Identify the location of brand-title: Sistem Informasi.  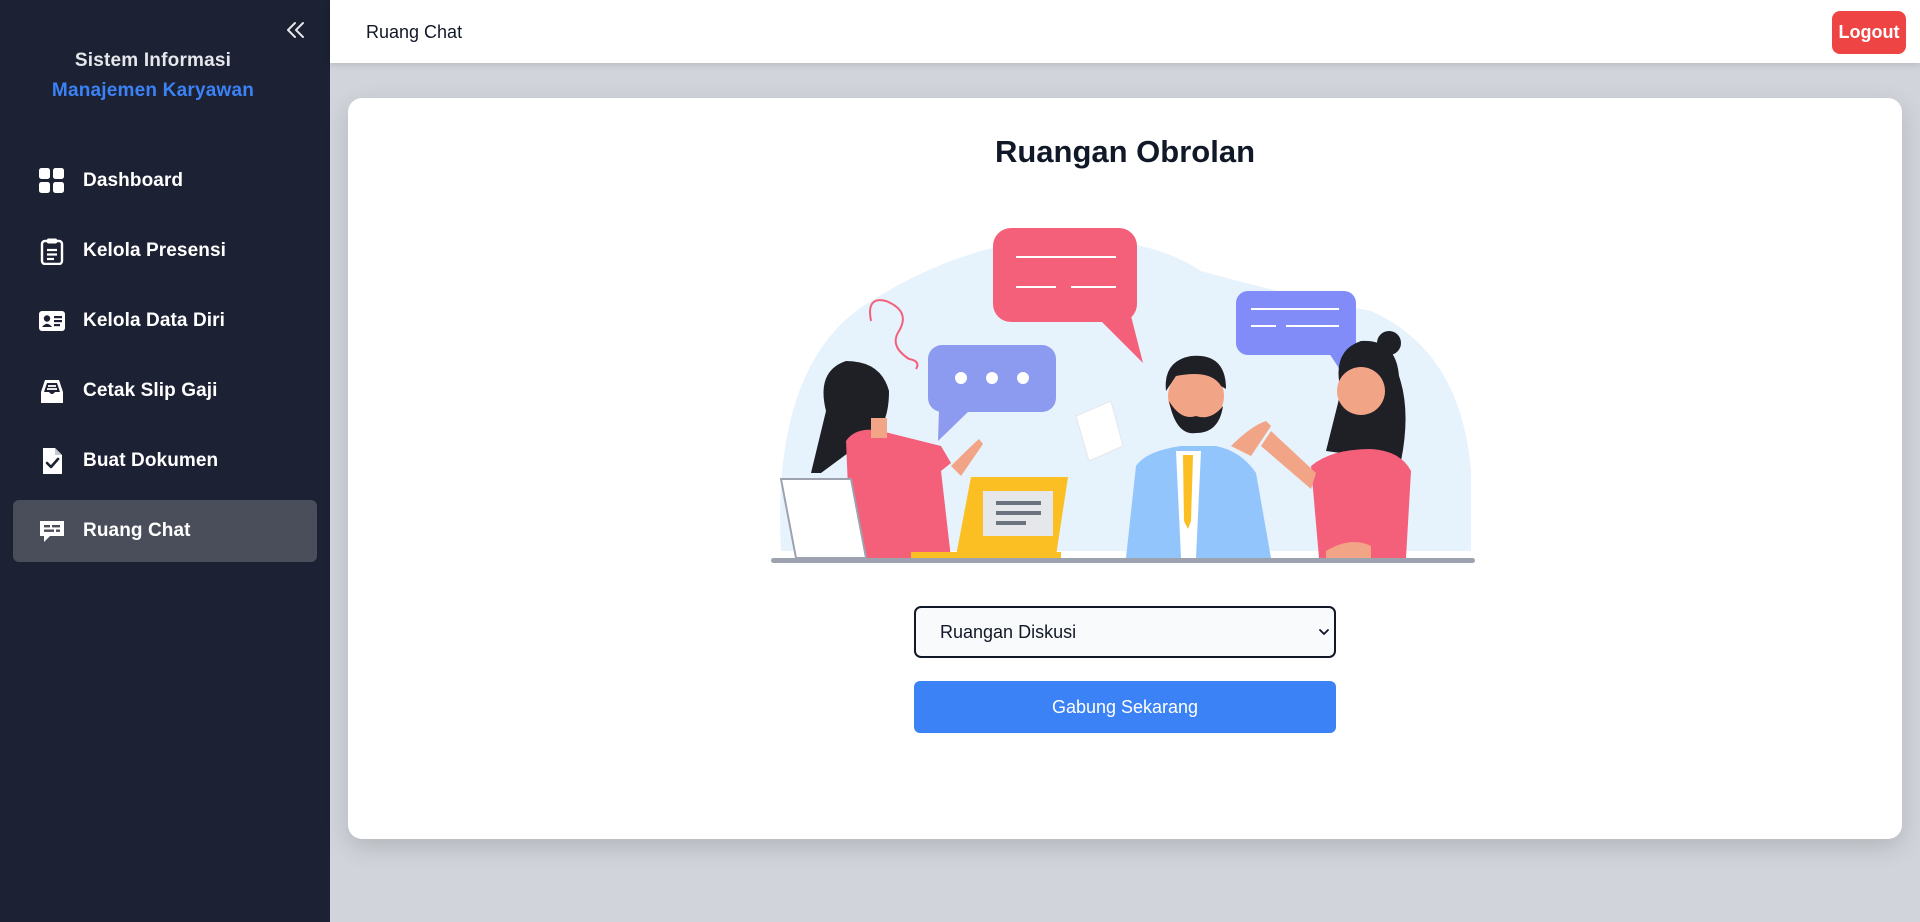
(153, 60).